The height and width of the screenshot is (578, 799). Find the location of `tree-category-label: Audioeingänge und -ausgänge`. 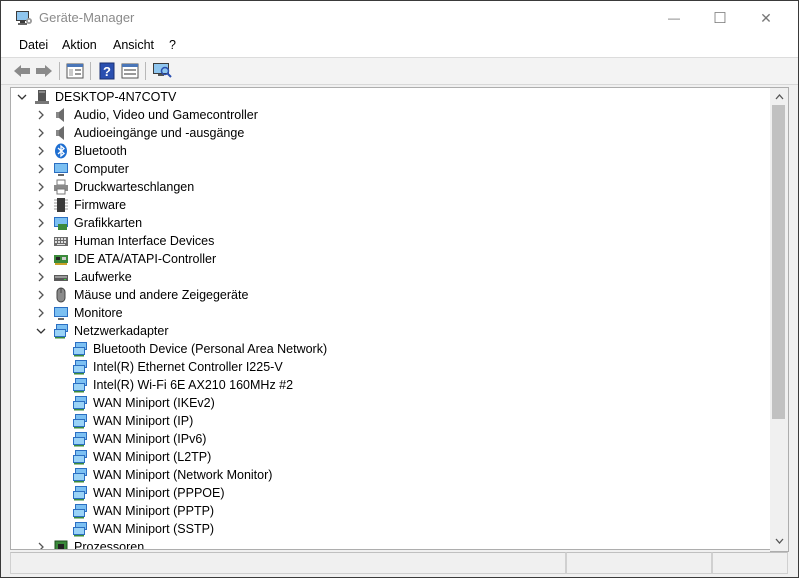

tree-category-label: Audioeingänge und -ausgänge is located at coordinates (159, 133).